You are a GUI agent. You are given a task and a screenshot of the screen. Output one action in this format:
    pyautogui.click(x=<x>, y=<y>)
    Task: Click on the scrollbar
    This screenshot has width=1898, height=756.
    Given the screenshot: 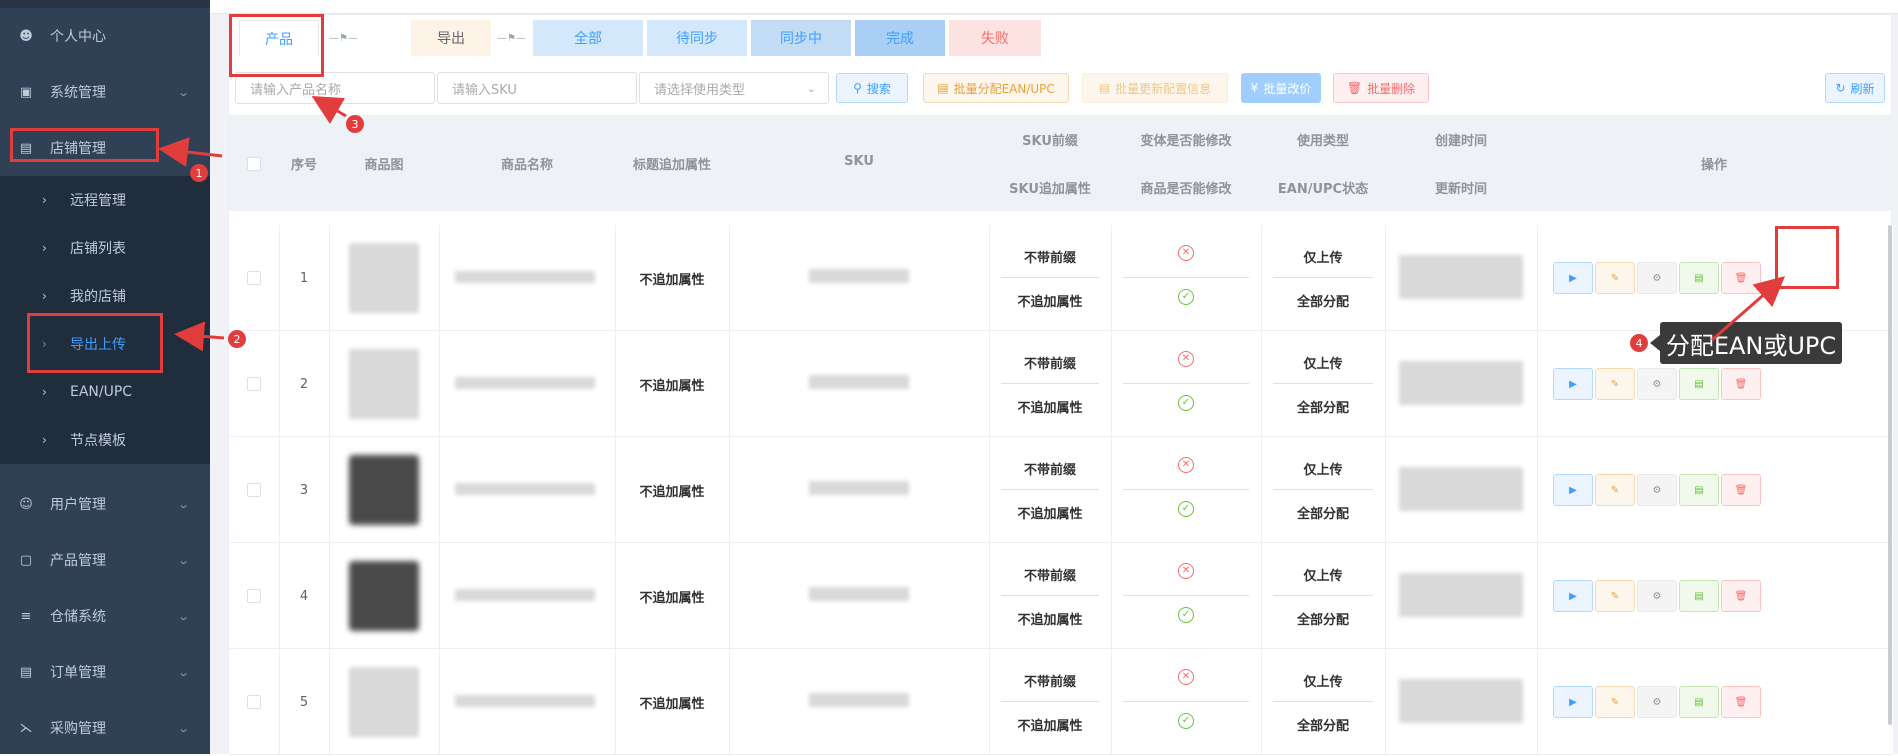 What is the action you would take?
    pyautogui.click(x=1890, y=475)
    